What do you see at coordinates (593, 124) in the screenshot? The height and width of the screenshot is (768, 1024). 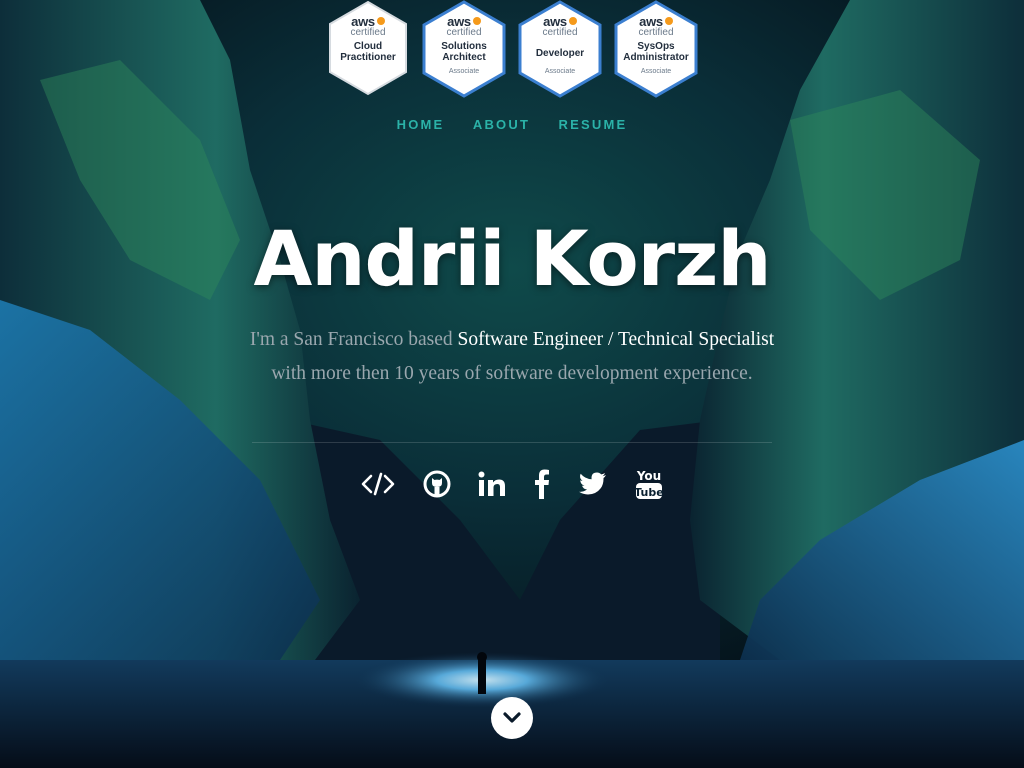 I see `nav-resume-link: RESUME` at bounding box center [593, 124].